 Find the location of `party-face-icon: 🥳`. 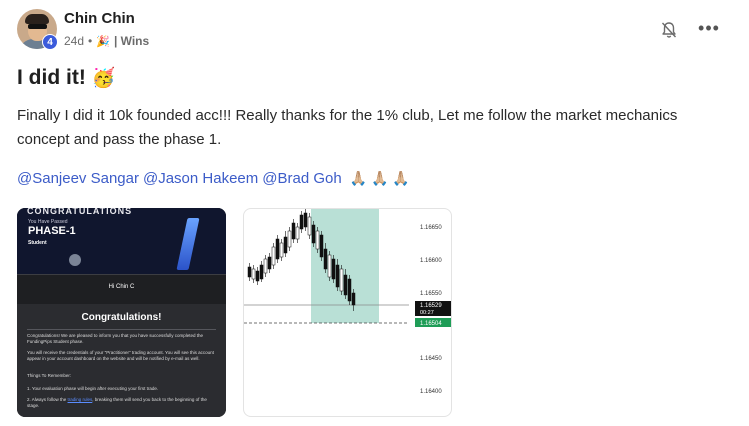

party-face-icon: 🥳 is located at coordinates (103, 78).